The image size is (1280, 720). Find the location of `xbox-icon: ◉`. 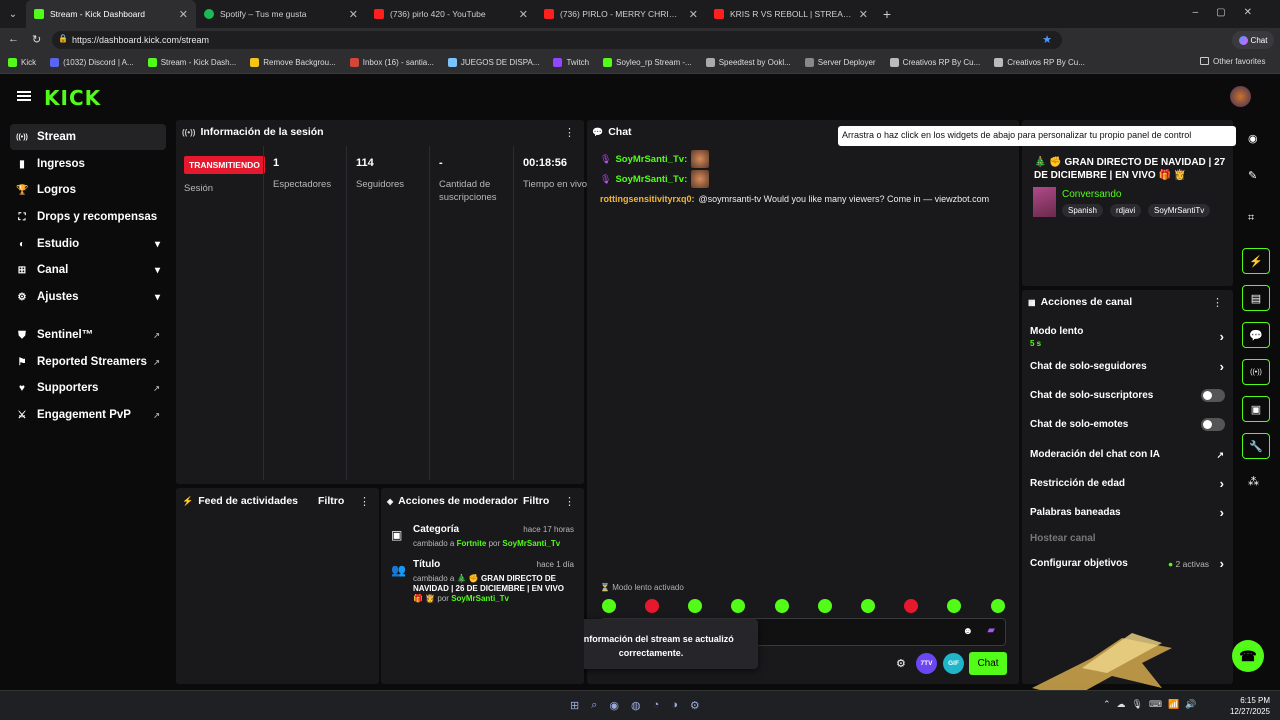

xbox-icon: ◉ is located at coordinates (614, 705).